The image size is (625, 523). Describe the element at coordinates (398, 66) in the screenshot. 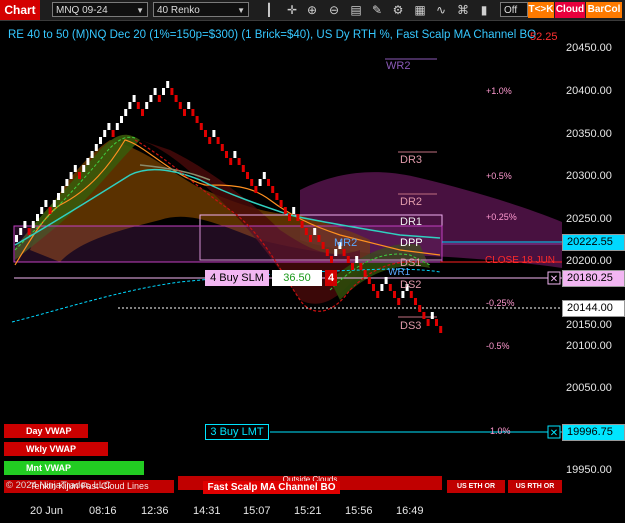

I see `wr2-label: WR2` at that location.